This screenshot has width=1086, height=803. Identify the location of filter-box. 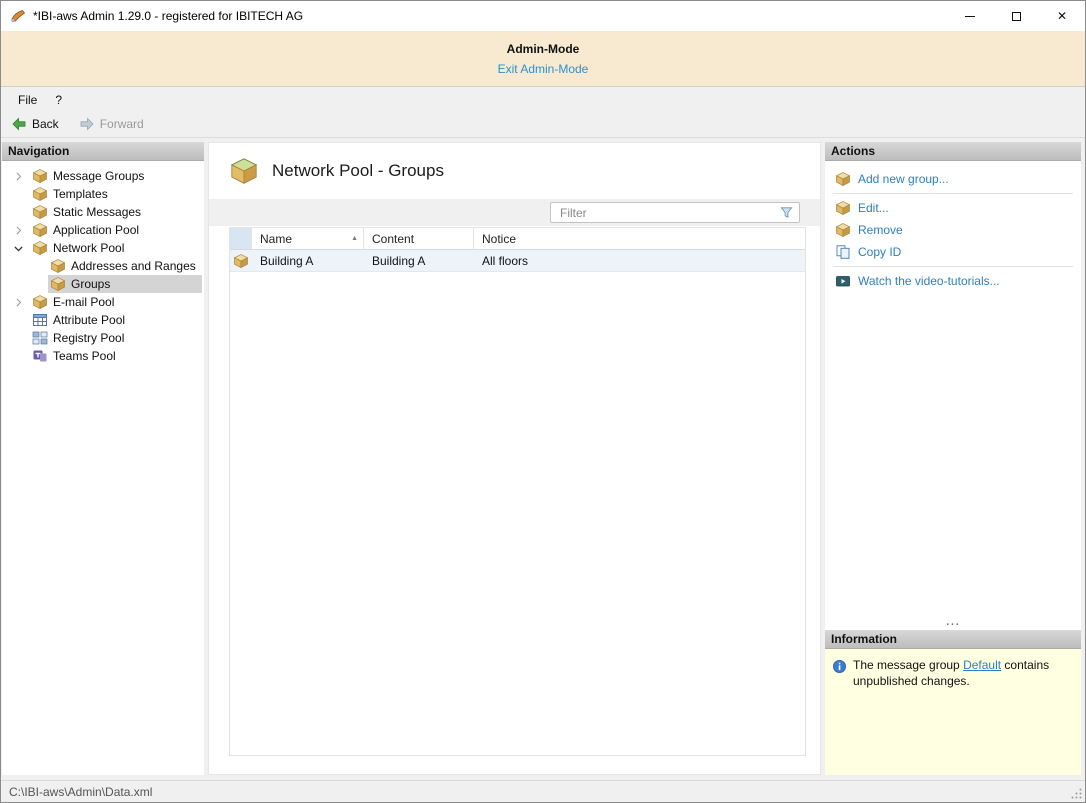
(675, 212).